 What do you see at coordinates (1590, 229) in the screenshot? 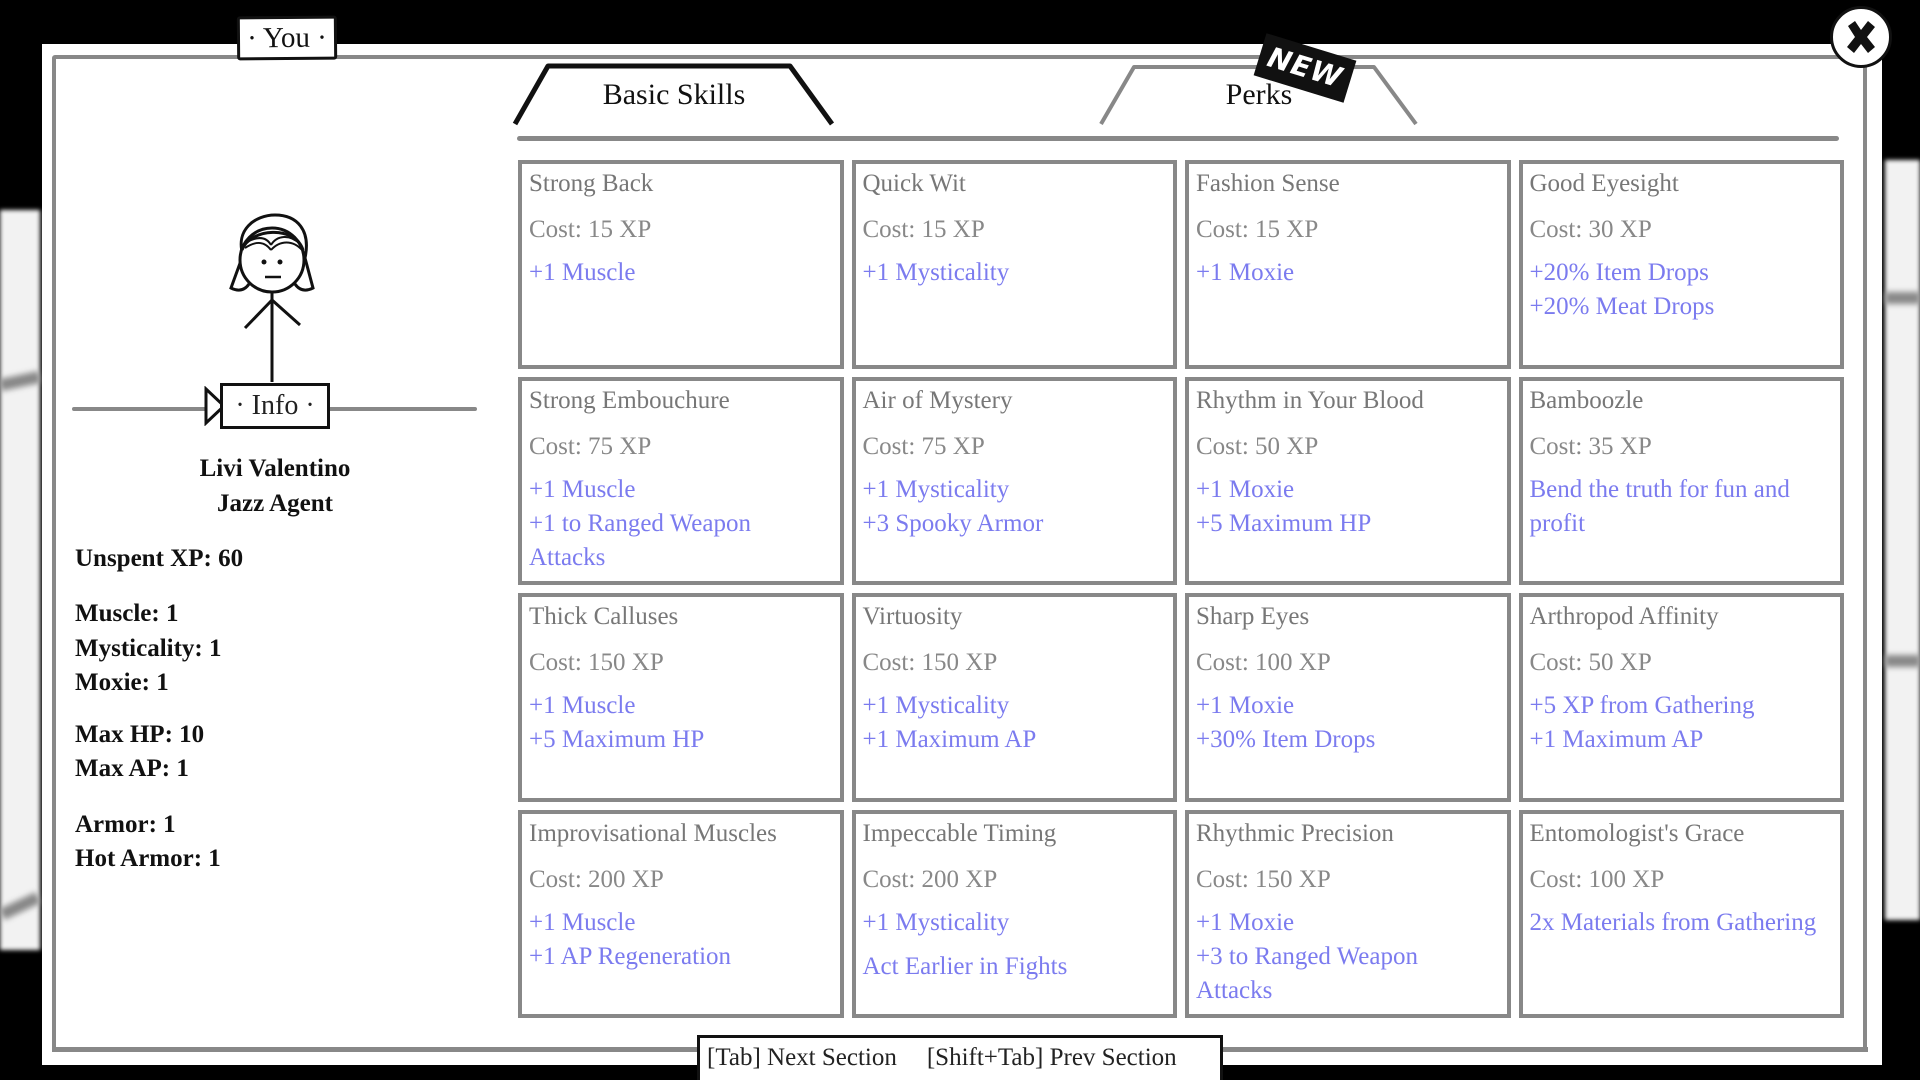
I see `skill-cost: Cost: 30 XP` at bounding box center [1590, 229].